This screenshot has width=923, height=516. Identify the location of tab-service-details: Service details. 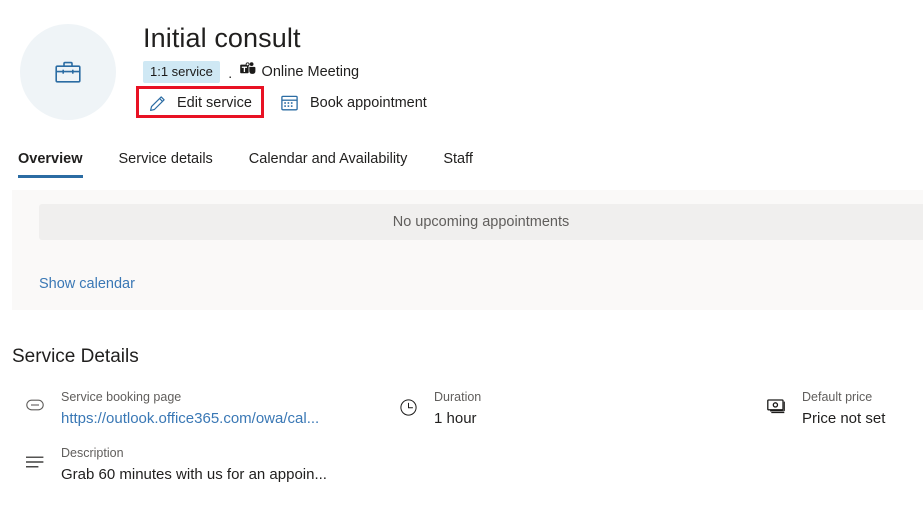
(166, 162).